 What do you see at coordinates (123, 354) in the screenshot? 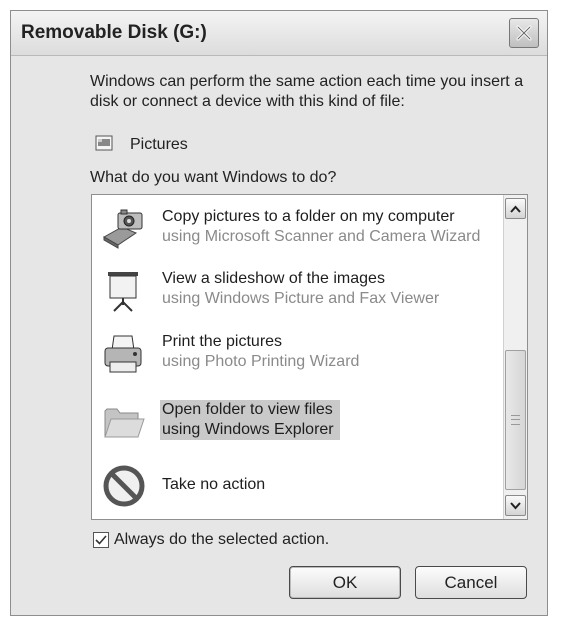
I see `printer-icon` at bounding box center [123, 354].